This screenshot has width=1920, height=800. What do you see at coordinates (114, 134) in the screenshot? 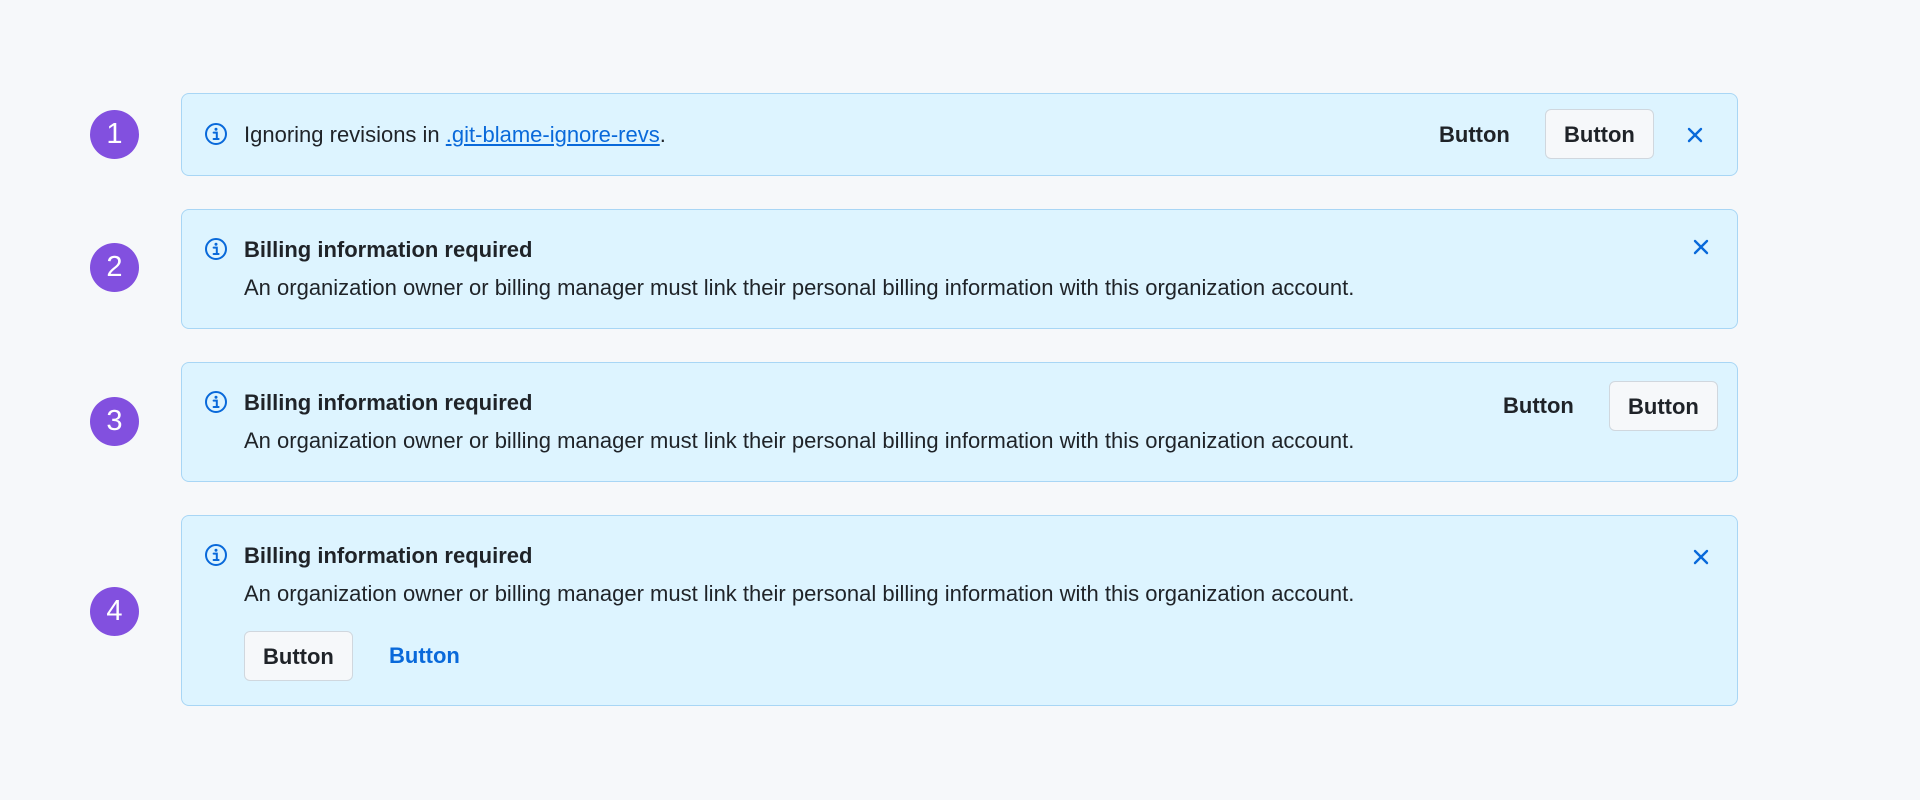
I see `step-badge-1: 1` at bounding box center [114, 134].